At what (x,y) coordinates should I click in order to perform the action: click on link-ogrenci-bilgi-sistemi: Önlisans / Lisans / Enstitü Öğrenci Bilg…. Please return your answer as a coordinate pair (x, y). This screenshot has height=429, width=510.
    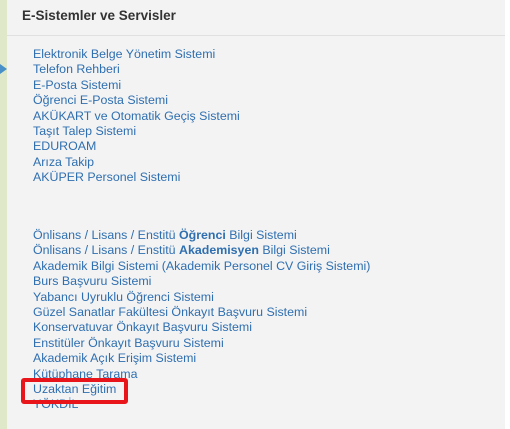
    Looking at the image, I should click on (165, 235).